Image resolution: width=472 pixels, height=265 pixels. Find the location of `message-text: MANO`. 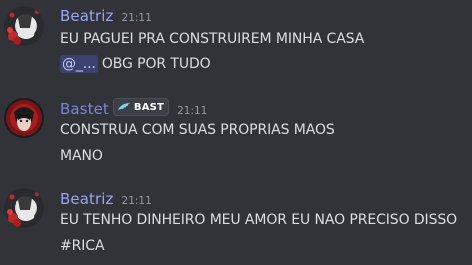

message-text: MANO is located at coordinates (81, 156).